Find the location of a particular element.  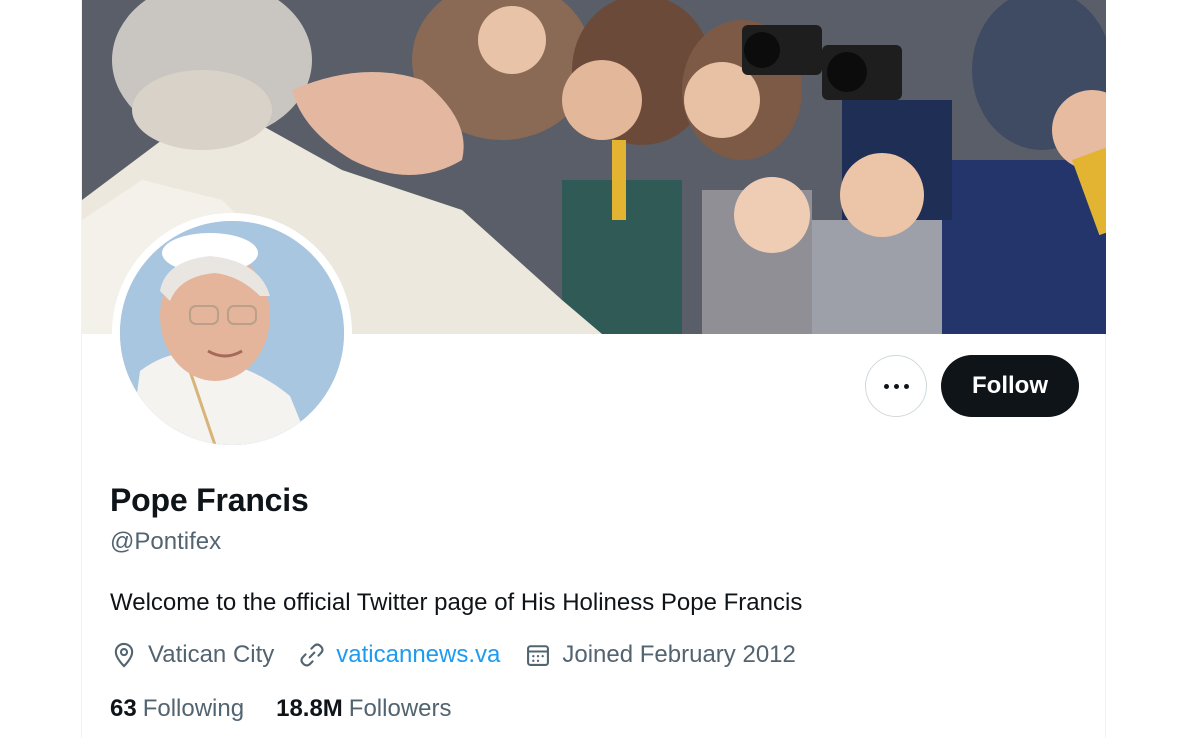

website-link: vaticannews.va is located at coordinates (418, 655).